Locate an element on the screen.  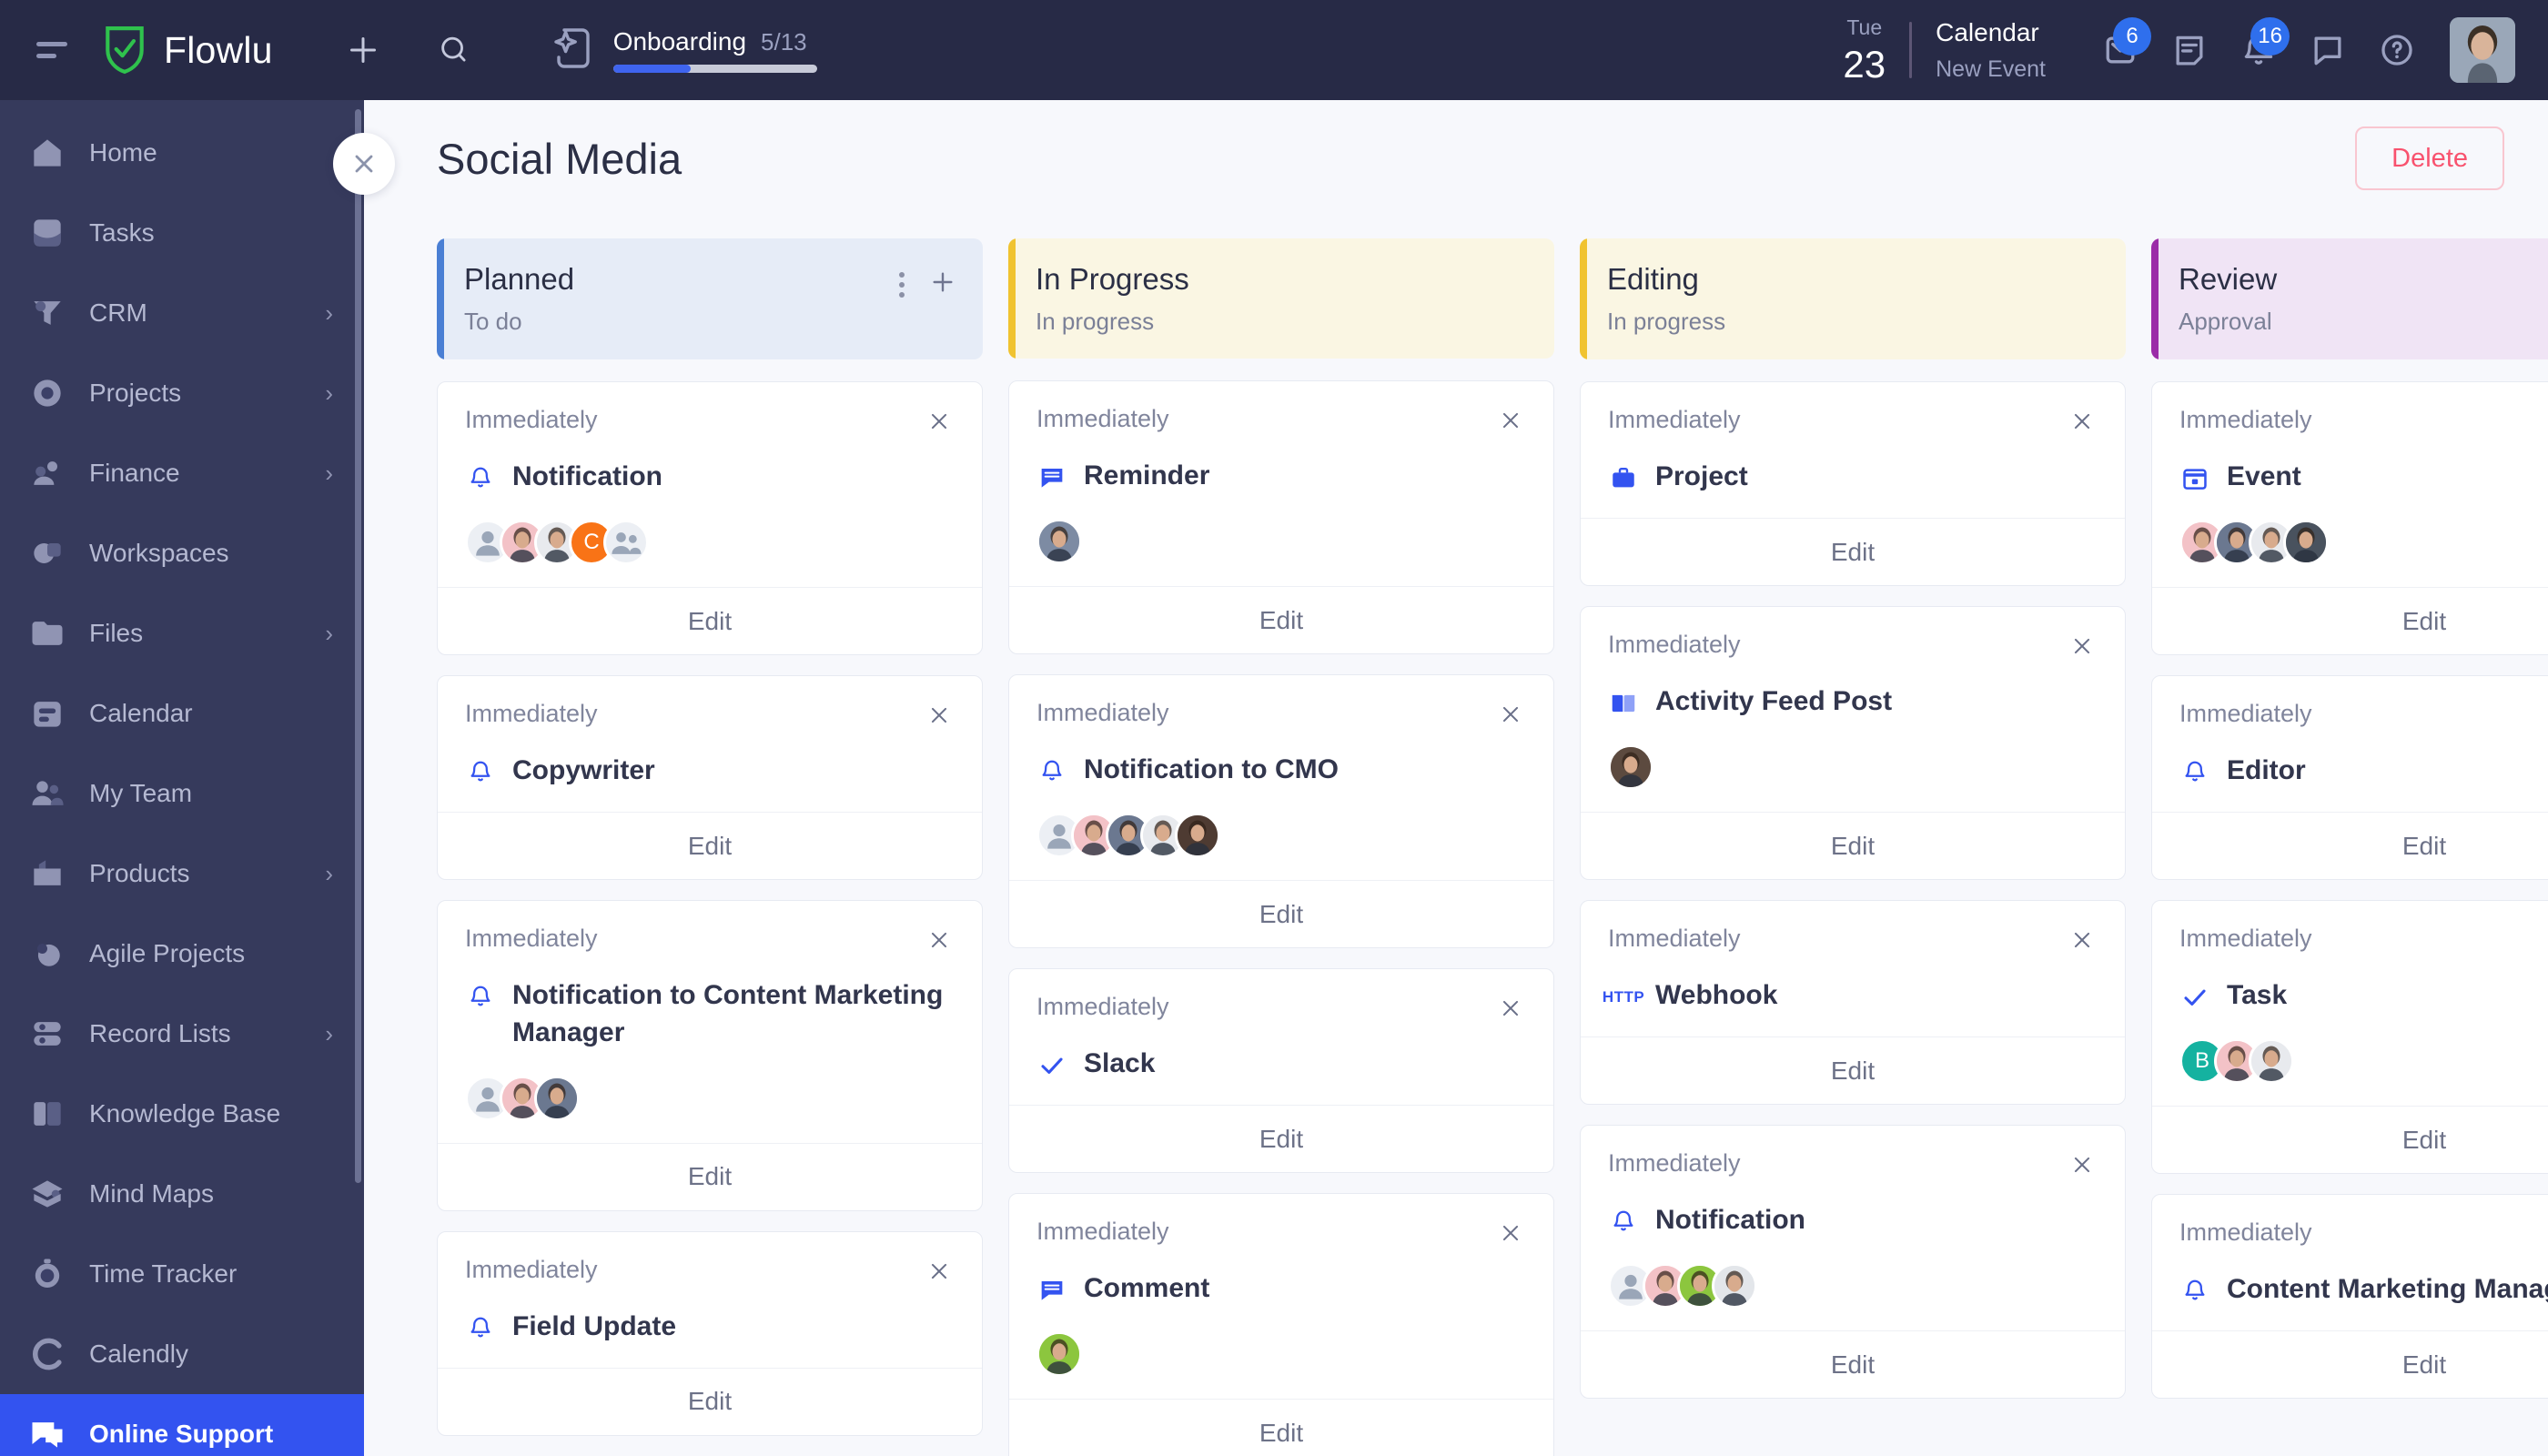
help-button is located at coordinates (2397, 50).